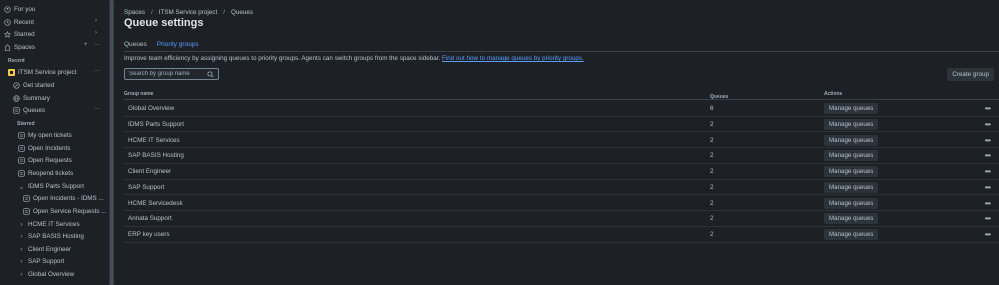 Image resolution: width=999 pixels, height=285 pixels. What do you see at coordinates (33, 85) in the screenshot?
I see `sidebar-item-get-started: Get started` at bounding box center [33, 85].